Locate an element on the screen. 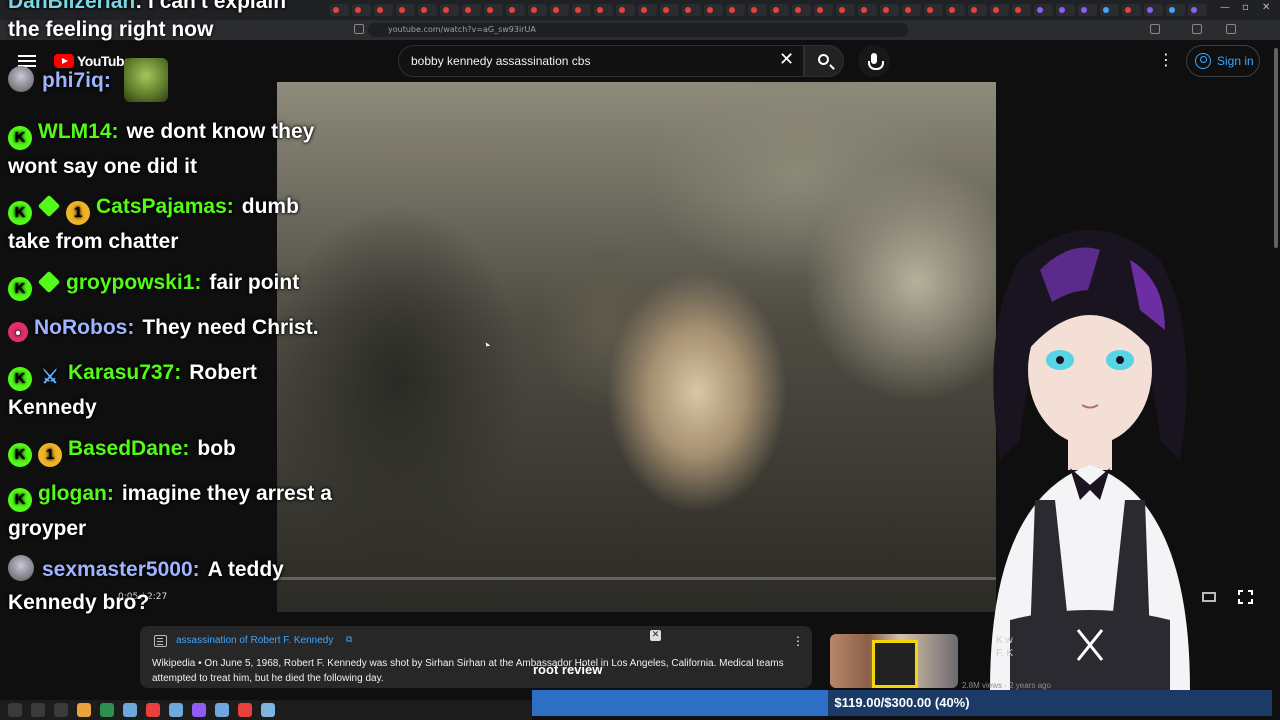  page-scrollbar is located at coordinates (1276, 370).